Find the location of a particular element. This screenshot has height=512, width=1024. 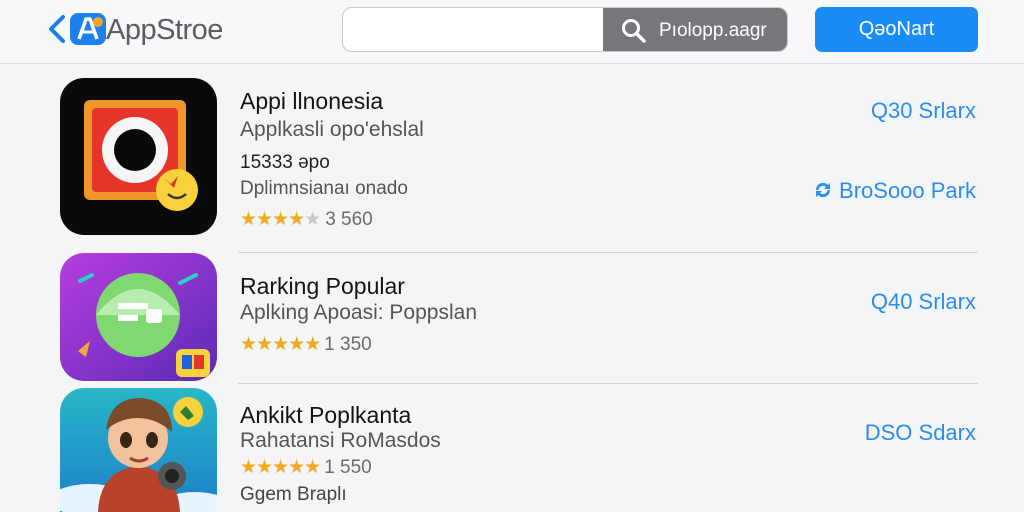

rating: ★★★★★ 3 560 is located at coordinates (306, 219).